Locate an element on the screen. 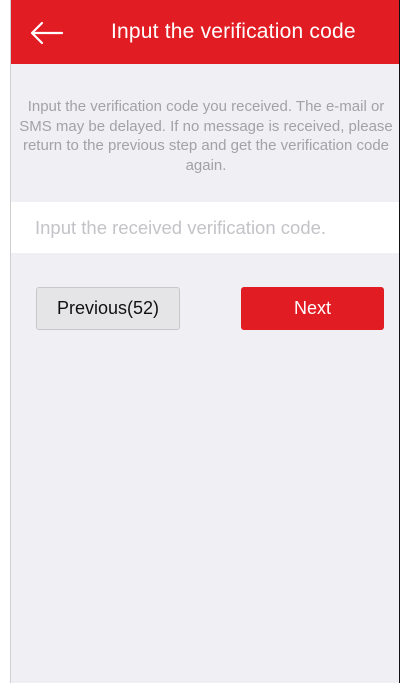 The image size is (400, 683). previous-button: Previous(52) is located at coordinates (108, 308).